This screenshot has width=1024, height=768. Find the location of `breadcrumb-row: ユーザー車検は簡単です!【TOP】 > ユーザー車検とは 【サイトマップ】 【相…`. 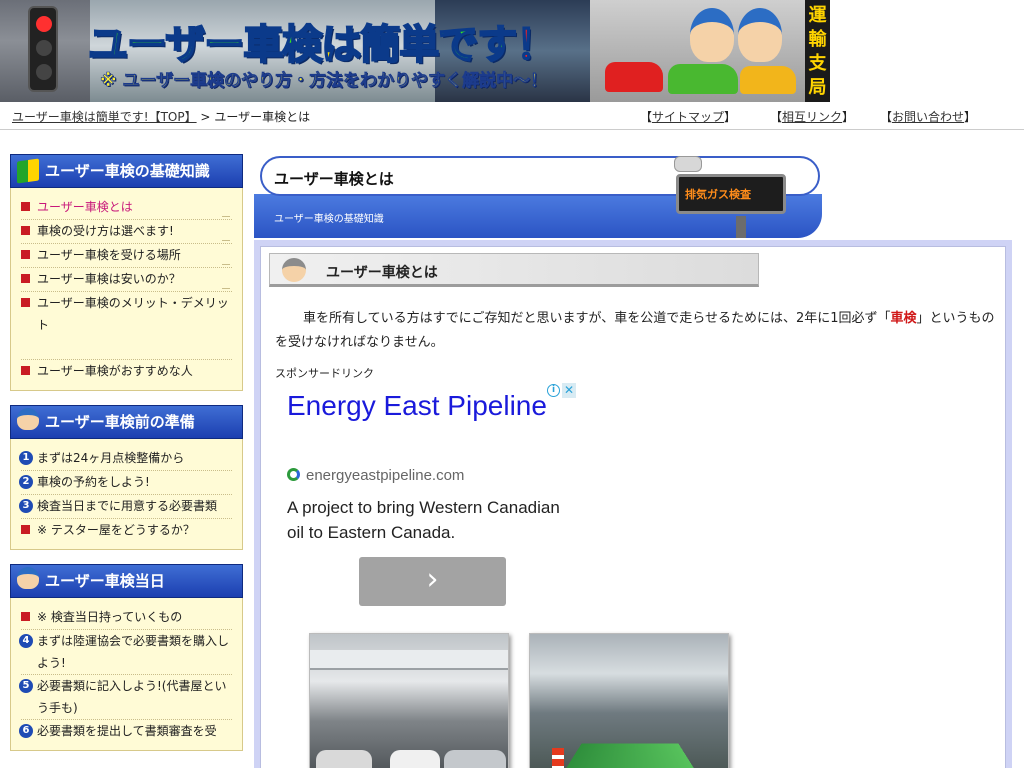

breadcrumb-row: ユーザー車検は簡単です!【TOP】 > ユーザー車検とは 【サイトマップ】 【相… is located at coordinates (512, 117).